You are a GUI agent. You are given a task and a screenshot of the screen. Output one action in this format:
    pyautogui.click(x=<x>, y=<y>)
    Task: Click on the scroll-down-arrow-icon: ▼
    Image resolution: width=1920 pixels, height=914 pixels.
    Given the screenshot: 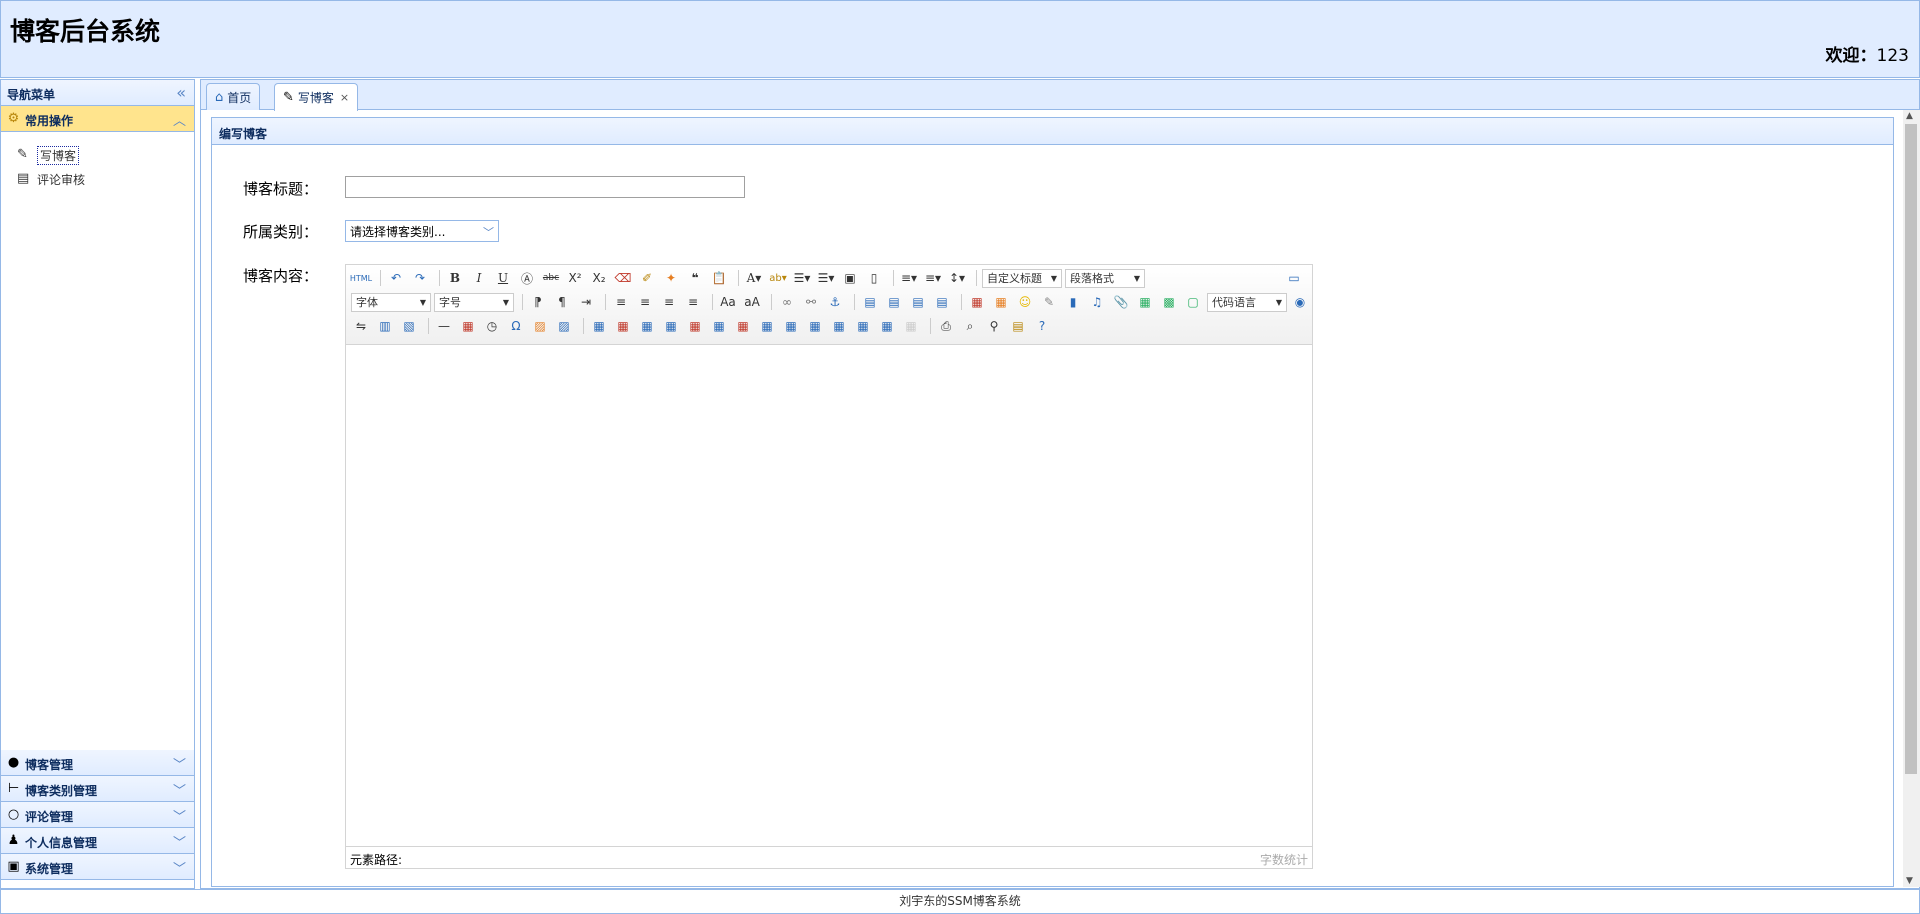 What is the action you would take?
    pyautogui.click(x=1909, y=881)
    